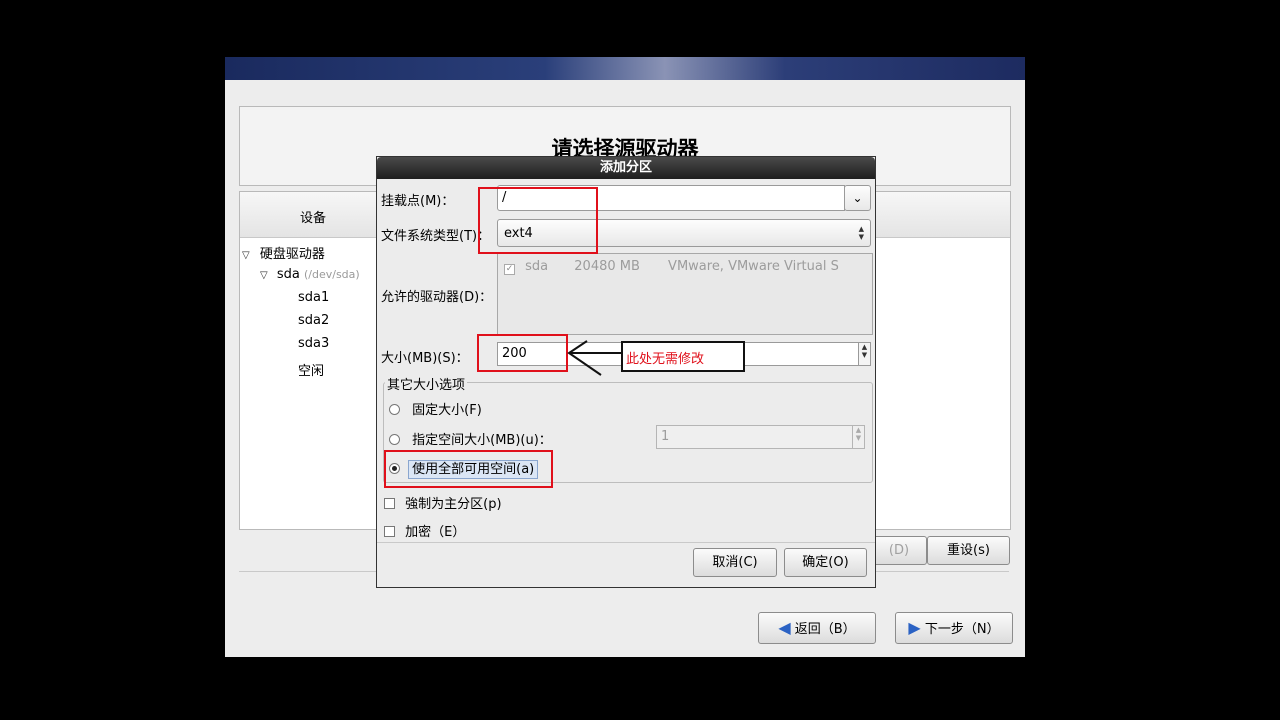 This screenshot has width=1280, height=720. What do you see at coordinates (447, 410) in the screenshot?
I see `fixed-size-label: 固定大小(F)` at bounding box center [447, 410].